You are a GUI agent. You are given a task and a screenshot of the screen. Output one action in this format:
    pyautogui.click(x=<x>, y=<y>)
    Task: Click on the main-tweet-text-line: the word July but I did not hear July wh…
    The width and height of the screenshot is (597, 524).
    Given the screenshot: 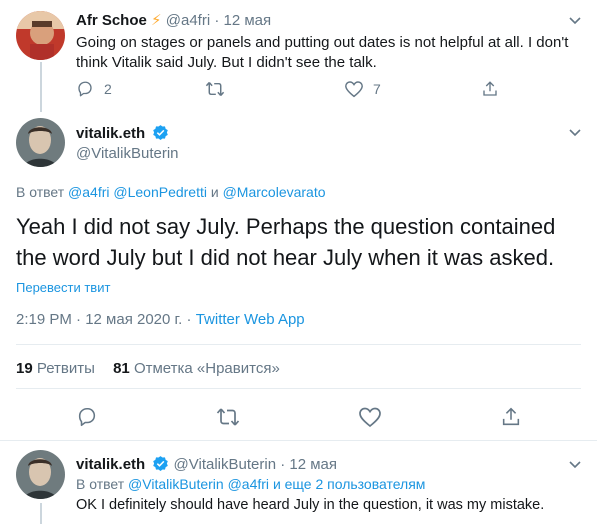 What is the action you would take?
    pyautogui.click(x=285, y=257)
    